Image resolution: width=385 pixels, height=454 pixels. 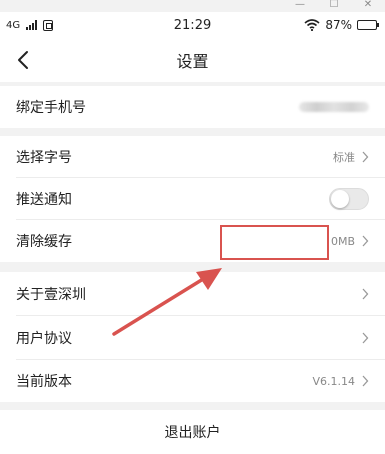 What do you see at coordinates (340, 199) in the screenshot?
I see `toggle-knob` at bounding box center [340, 199].